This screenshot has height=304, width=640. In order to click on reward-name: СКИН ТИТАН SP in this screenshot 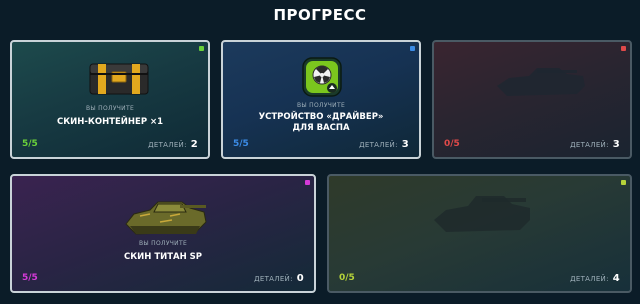, I will do `click(163, 257)`.